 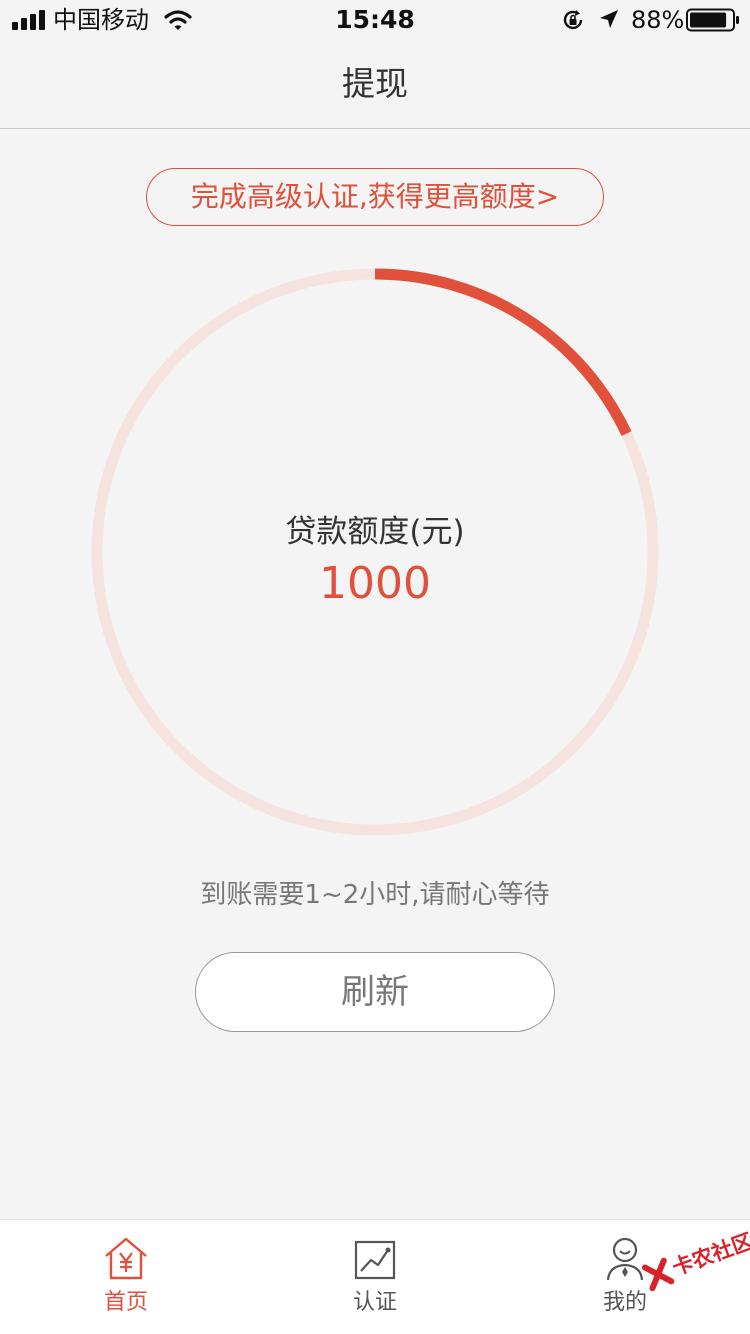 I want to click on tab-home: 首页, so click(x=124, y=1281).